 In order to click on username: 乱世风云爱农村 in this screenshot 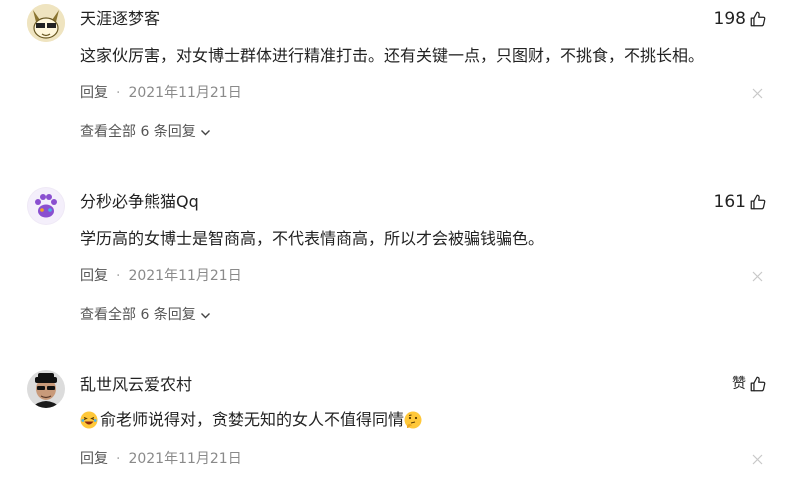, I will do `click(136, 385)`.